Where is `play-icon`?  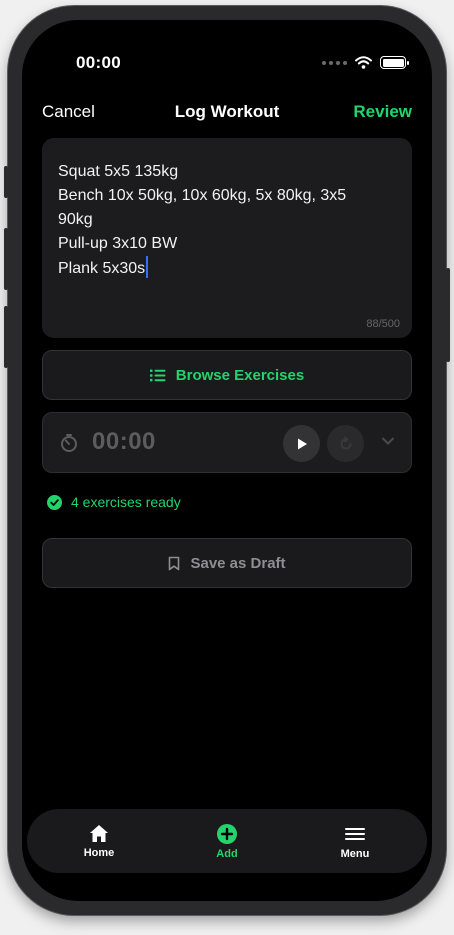 play-icon is located at coordinates (302, 443).